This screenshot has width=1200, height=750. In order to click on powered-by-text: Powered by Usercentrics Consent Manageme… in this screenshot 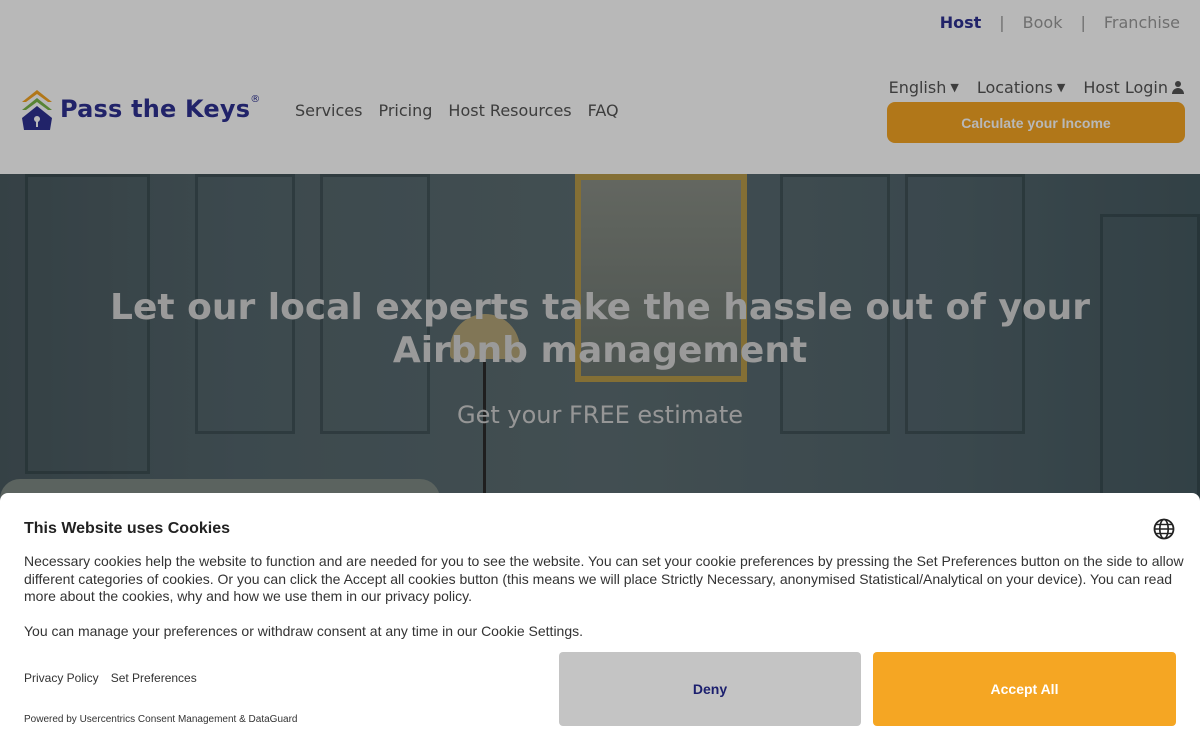, I will do `click(161, 719)`.